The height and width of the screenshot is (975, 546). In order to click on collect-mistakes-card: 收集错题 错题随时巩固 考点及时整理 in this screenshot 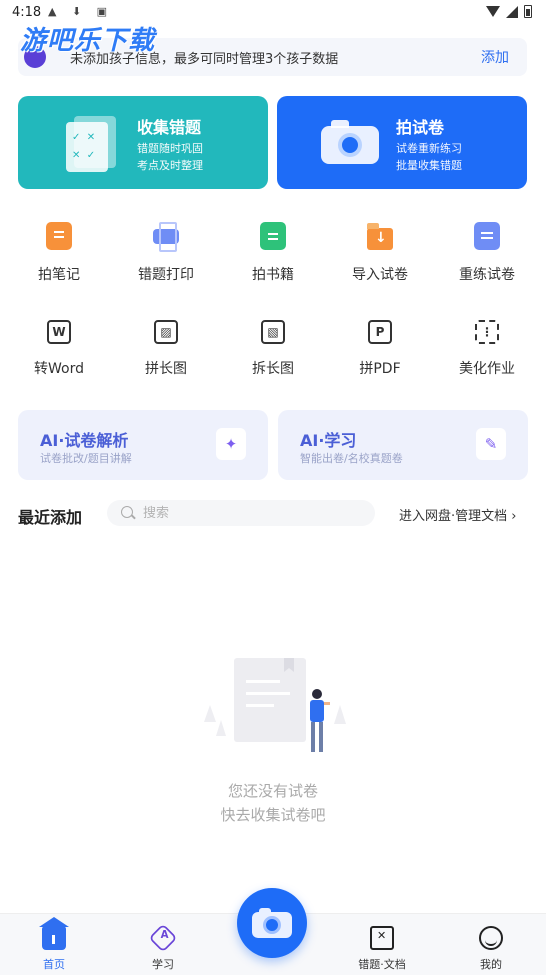, I will do `click(143, 142)`.